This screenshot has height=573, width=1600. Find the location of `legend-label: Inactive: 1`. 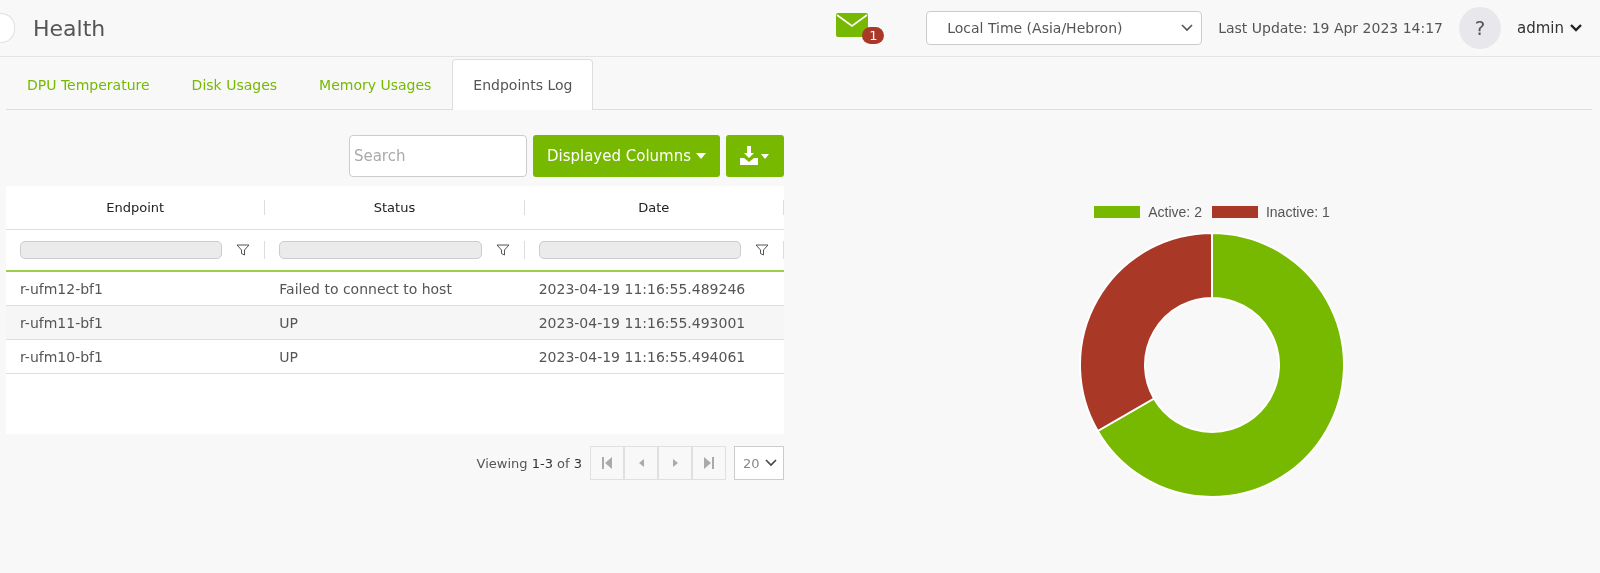

legend-label: Inactive: 1 is located at coordinates (1297, 212).